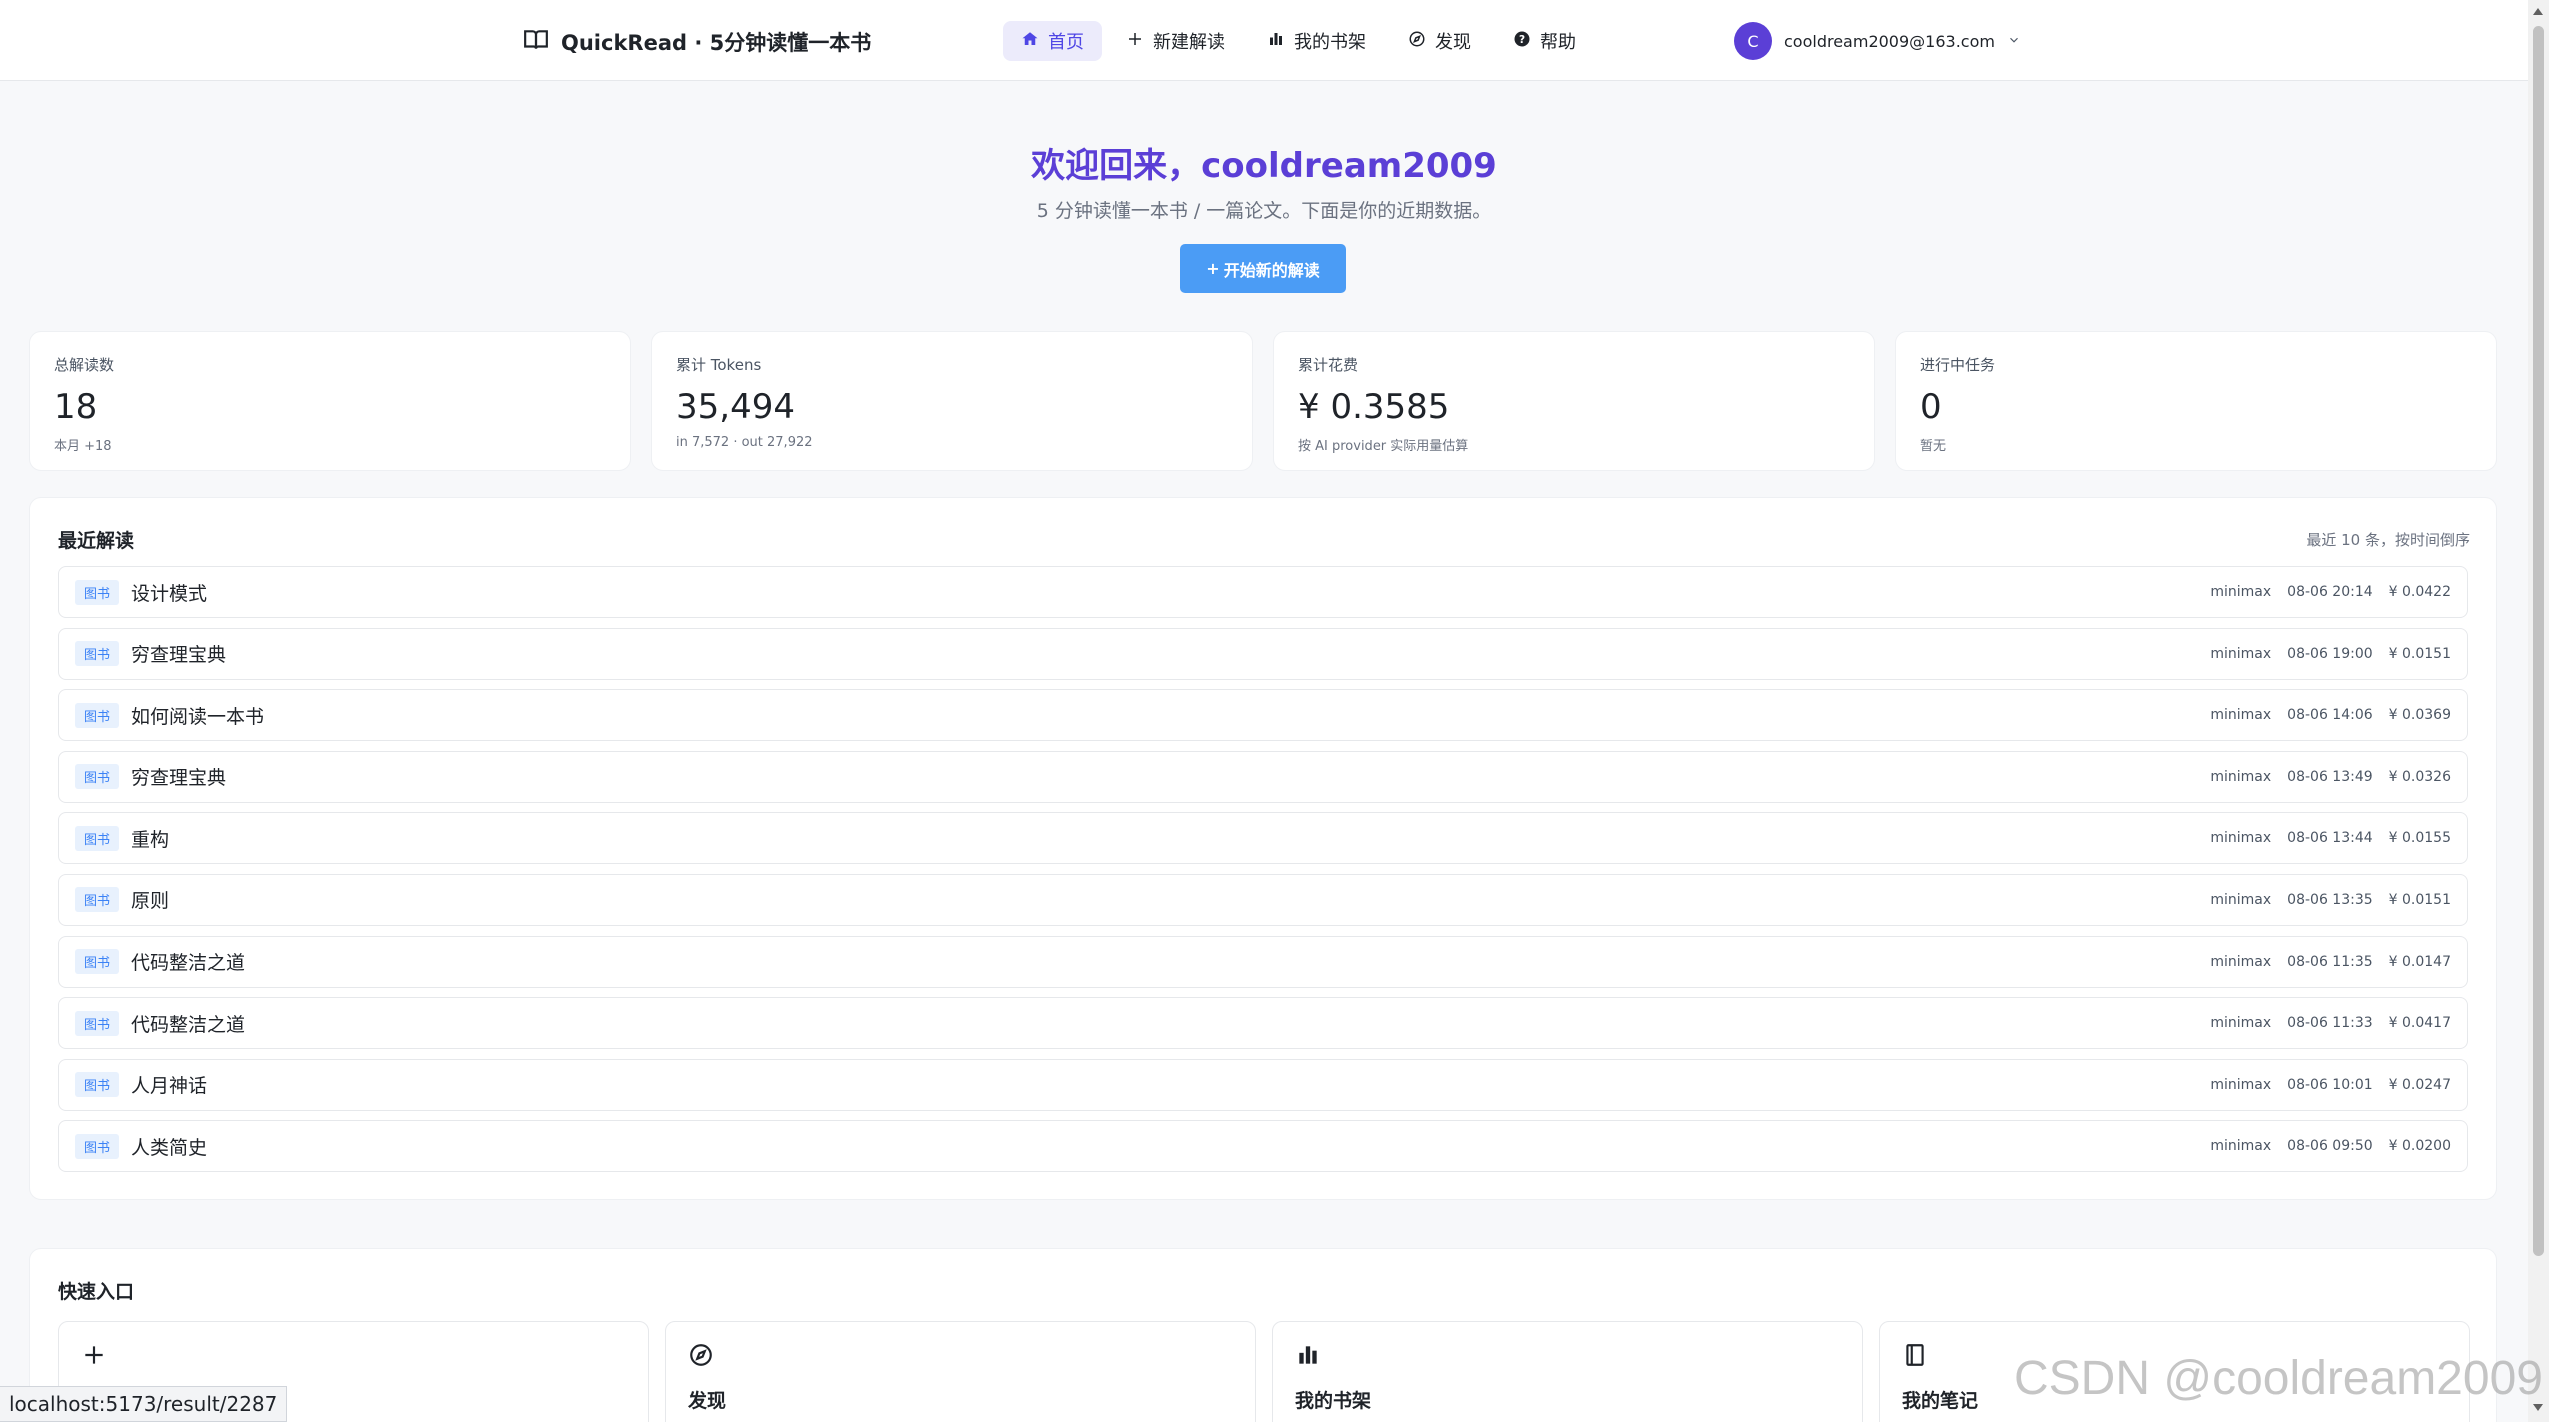 Image resolution: width=2549 pixels, height=1422 pixels. What do you see at coordinates (1567, 1371) in the screenshot?
I see `quick-card-bookshelf: 我的书架` at bounding box center [1567, 1371].